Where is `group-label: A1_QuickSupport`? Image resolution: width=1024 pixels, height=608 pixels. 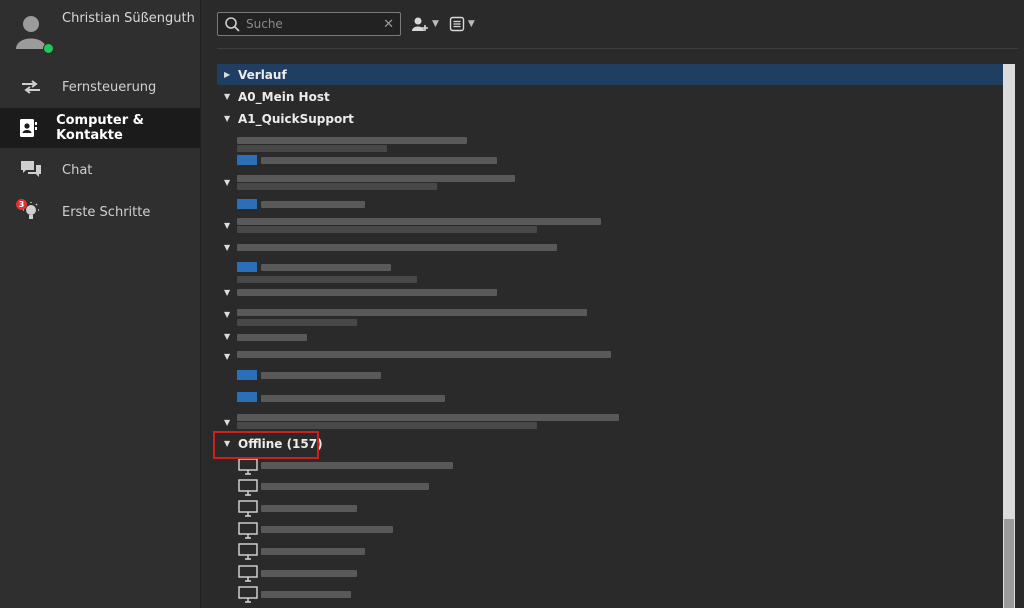
group-label: A1_QuickSupport is located at coordinates (296, 118).